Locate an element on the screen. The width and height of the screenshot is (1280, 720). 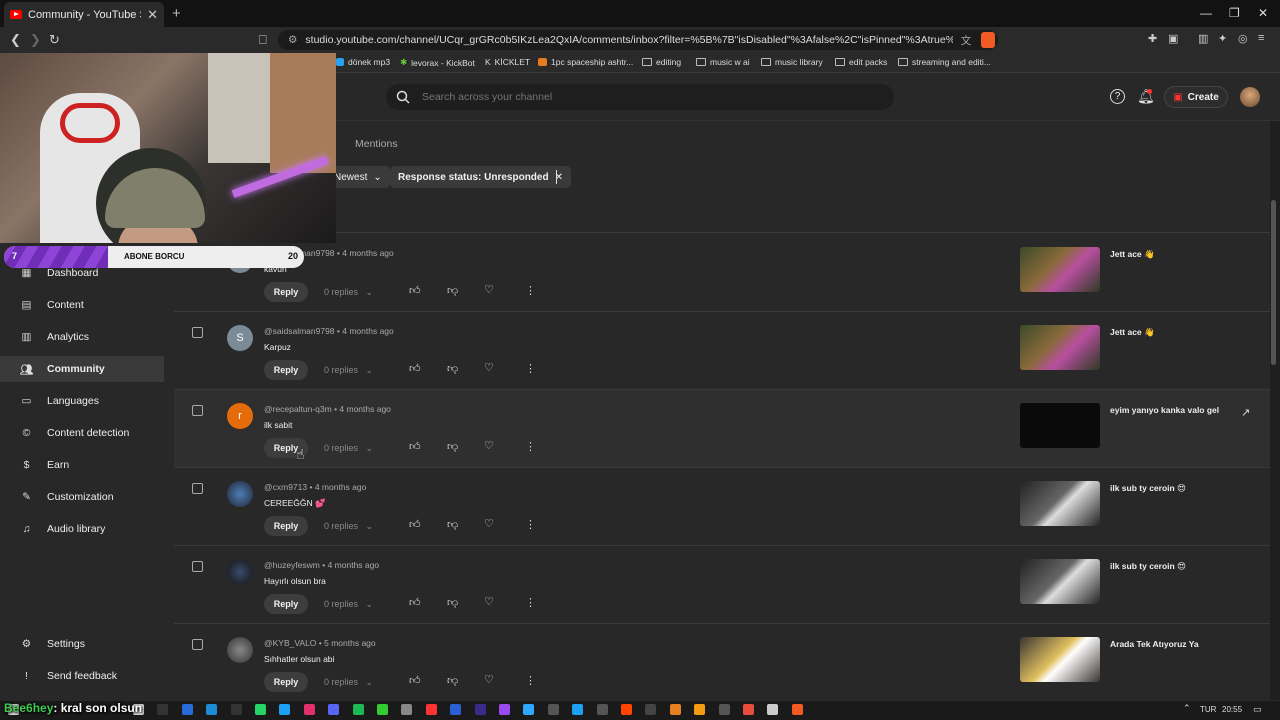
forward-icon: ❯ is located at coordinates (35, 40).